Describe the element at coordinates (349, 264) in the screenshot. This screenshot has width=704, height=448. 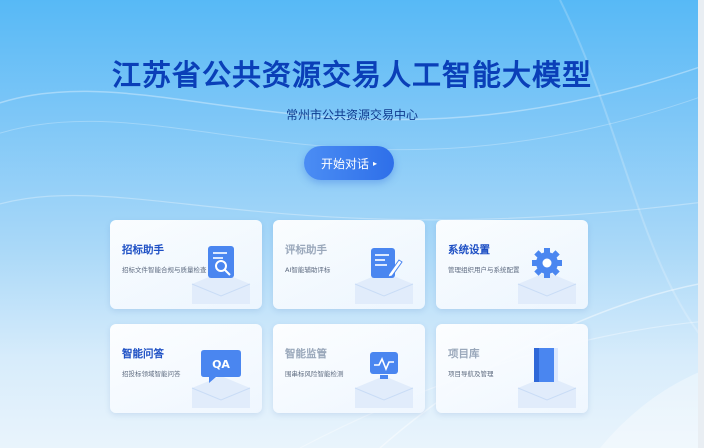
I see `card-evaluation-assistant: 评标助手 AI智能辅助评标` at that location.